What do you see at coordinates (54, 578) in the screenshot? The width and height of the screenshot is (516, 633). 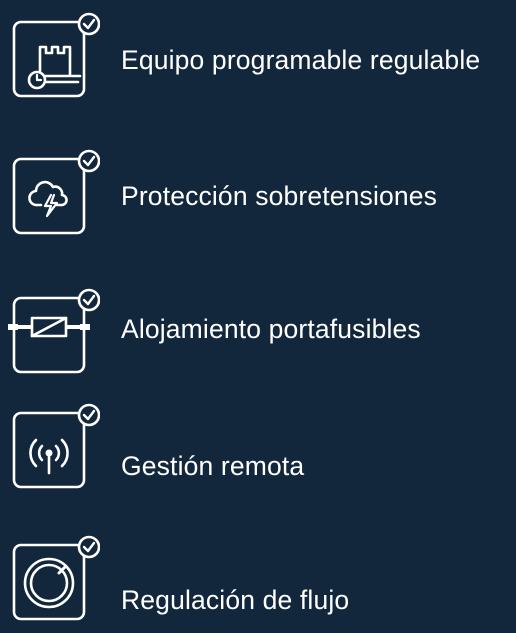 I see `flow-knob-icon` at bounding box center [54, 578].